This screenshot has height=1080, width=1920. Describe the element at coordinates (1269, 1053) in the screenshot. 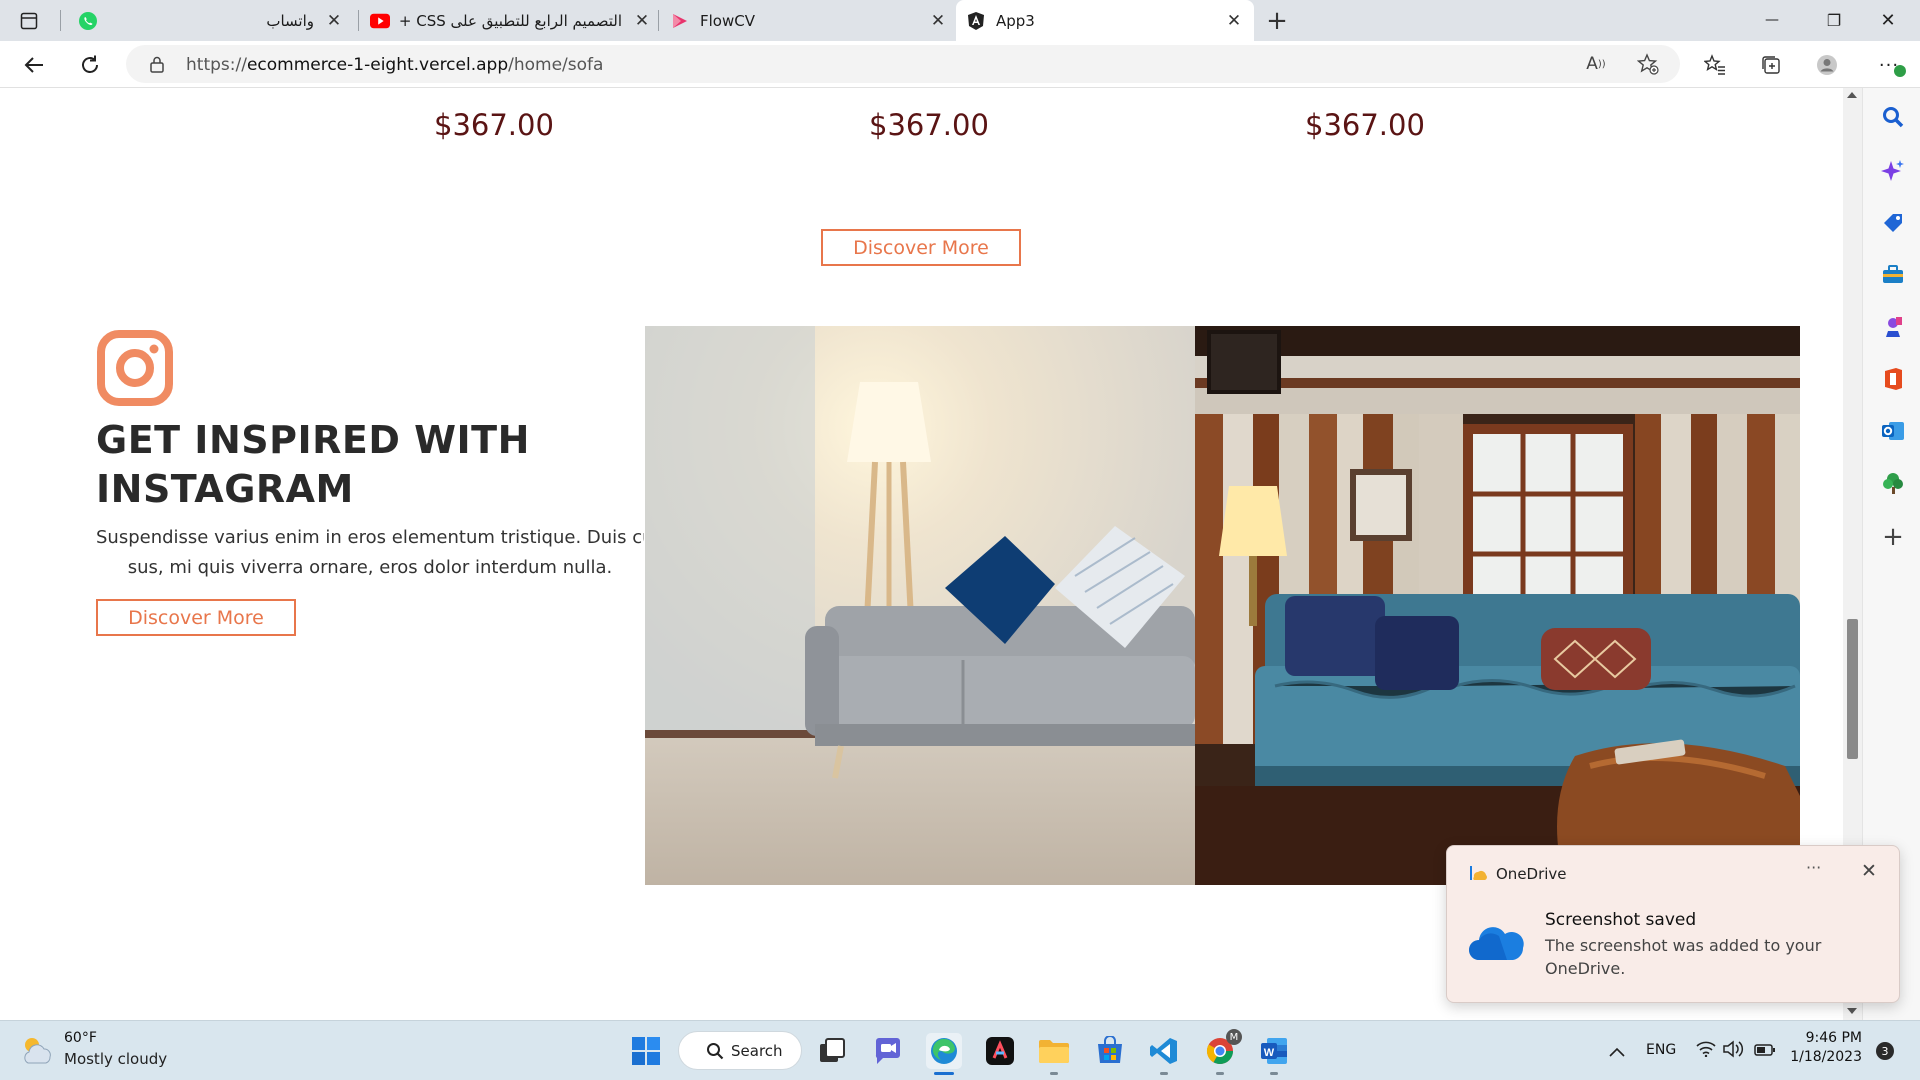

I see `svg-text: W` at that location.